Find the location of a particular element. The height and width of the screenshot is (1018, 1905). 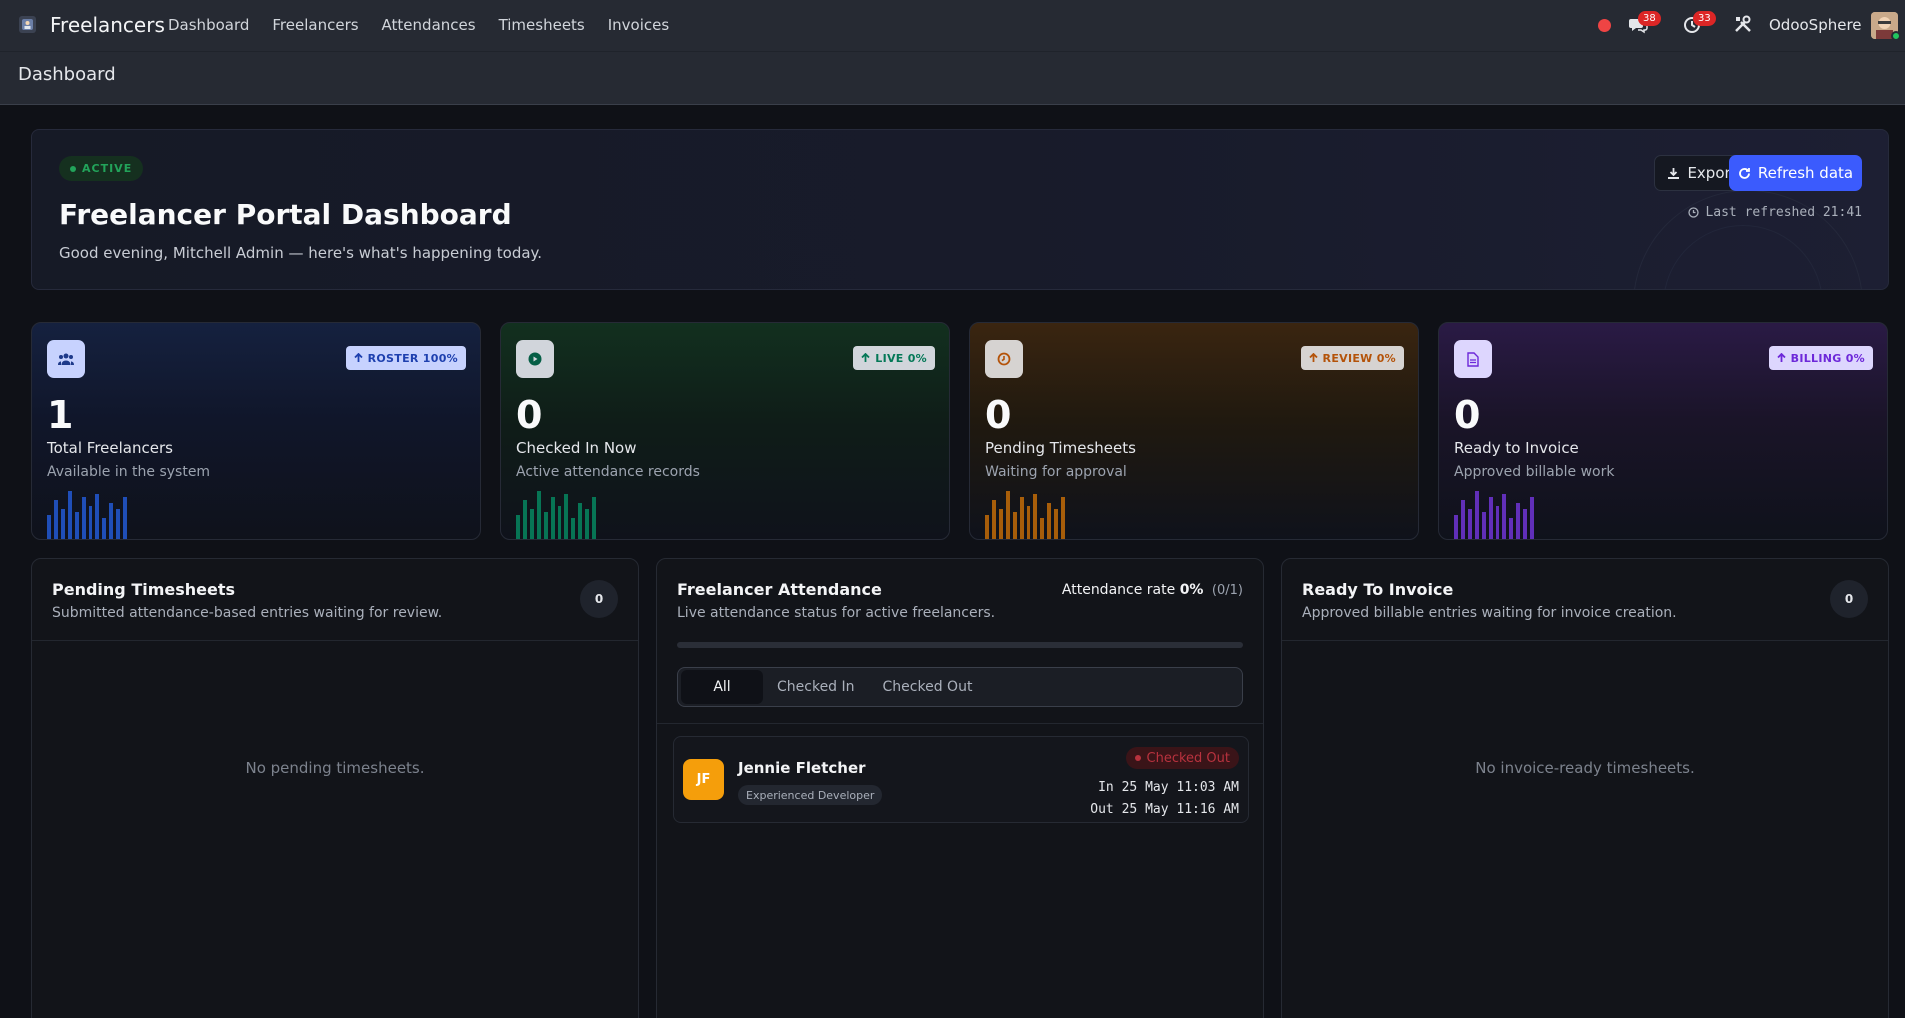

kpi-trend-badge: BILLING 0% is located at coordinates (1820, 358).